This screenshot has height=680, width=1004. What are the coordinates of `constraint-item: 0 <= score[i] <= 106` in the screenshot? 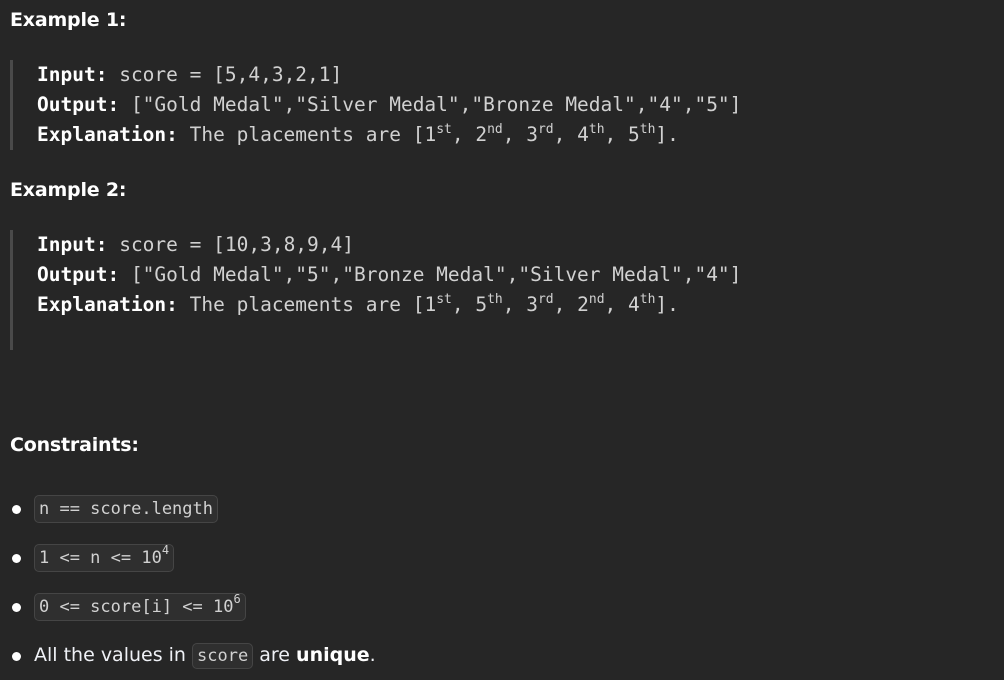 It's located at (193, 606).